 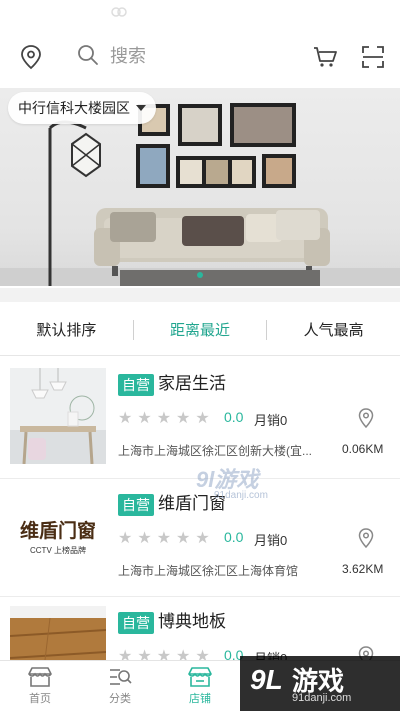 I want to click on tab-category-label: 分类, so click(x=120, y=699).